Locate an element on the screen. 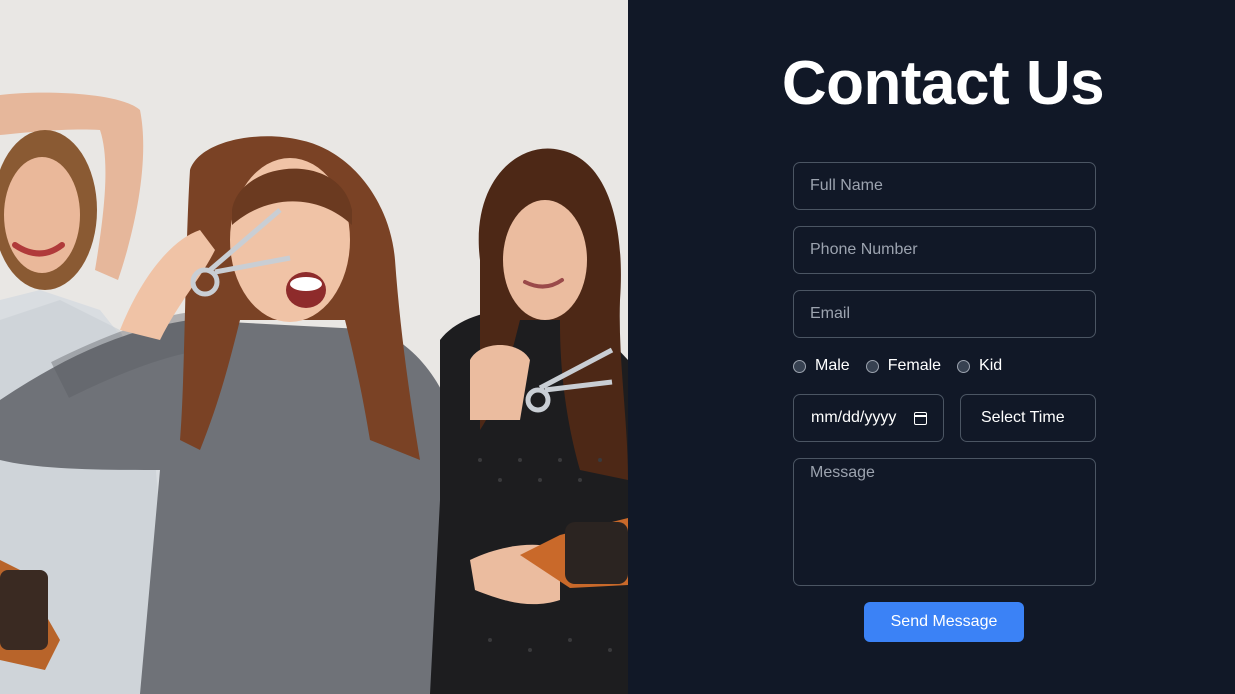 This screenshot has width=1235, height=694. radio-kid: Kid is located at coordinates (979, 366).